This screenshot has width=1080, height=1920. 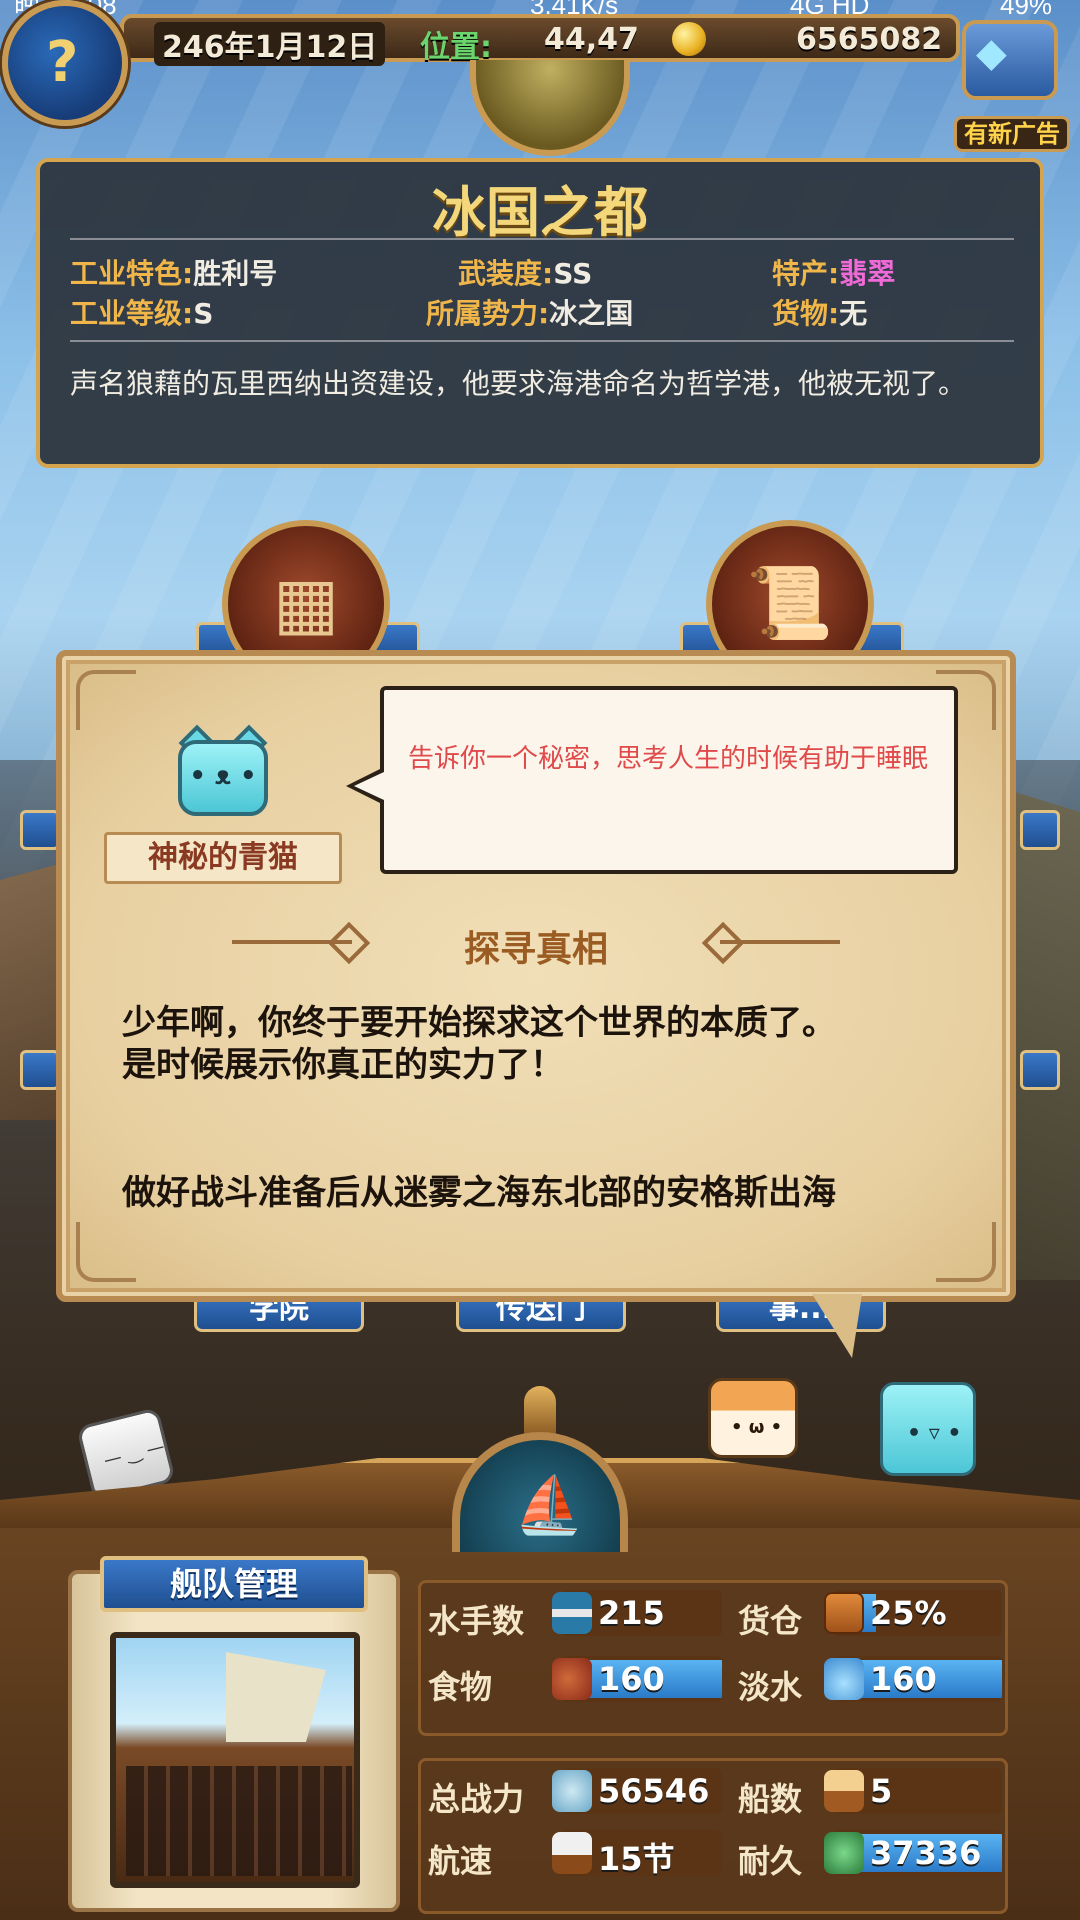 What do you see at coordinates (572, 1679) in the screenshot?
I see `meat-icon` at bounding box center [572, 1679].